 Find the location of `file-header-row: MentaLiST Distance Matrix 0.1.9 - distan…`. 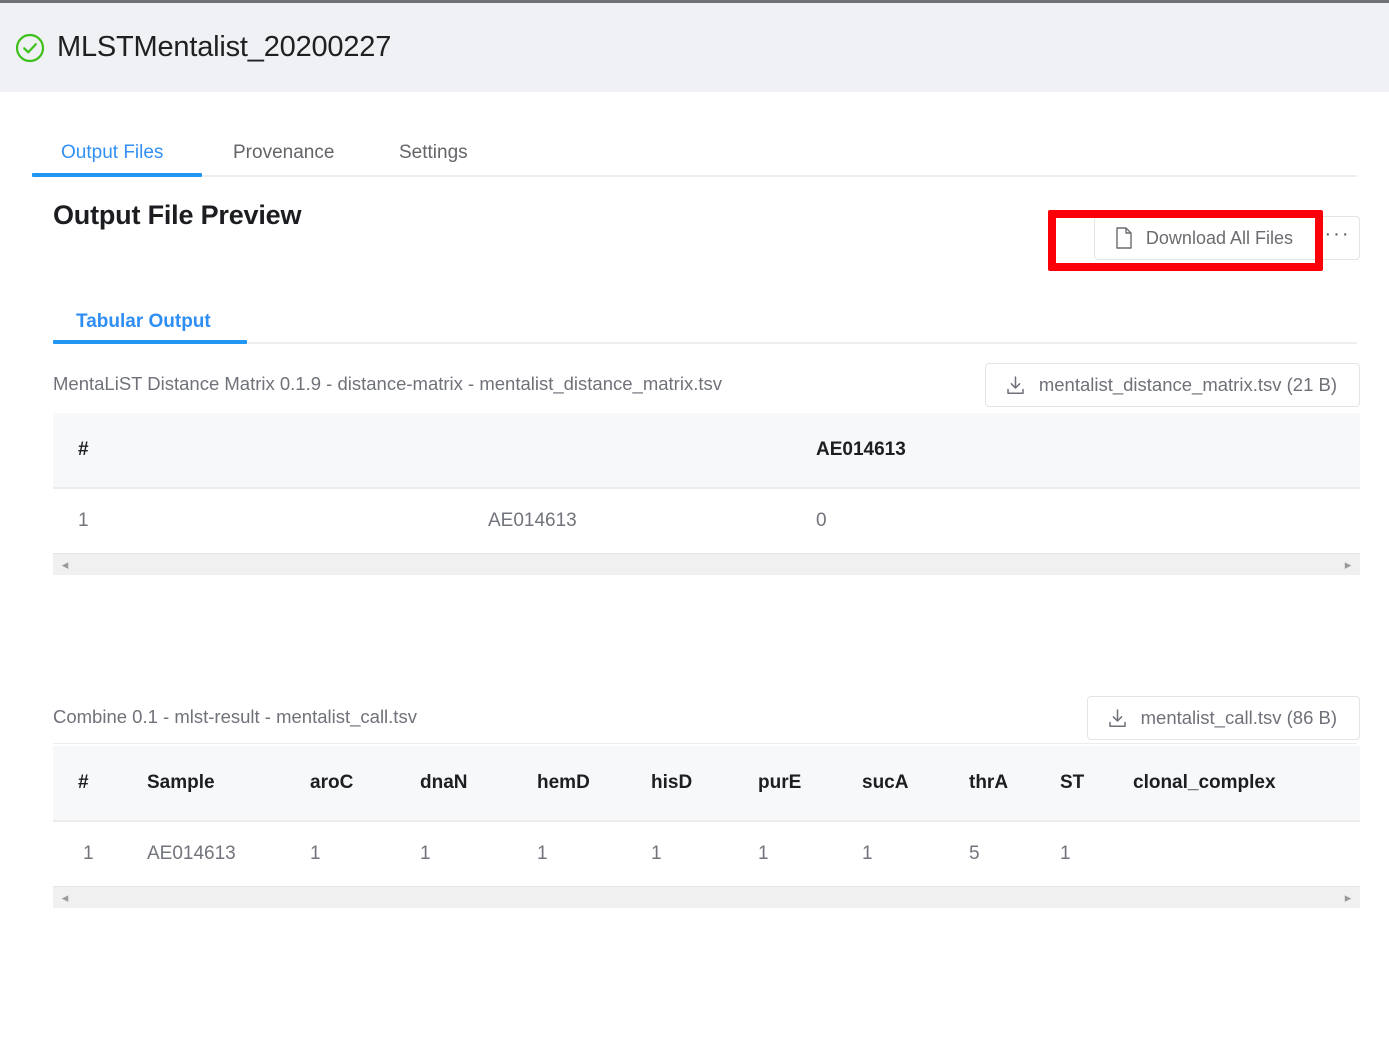

file-header-row: MentaLiST Distance Matrix 0.1.9 - distan… is located at coordinates (694, 388).